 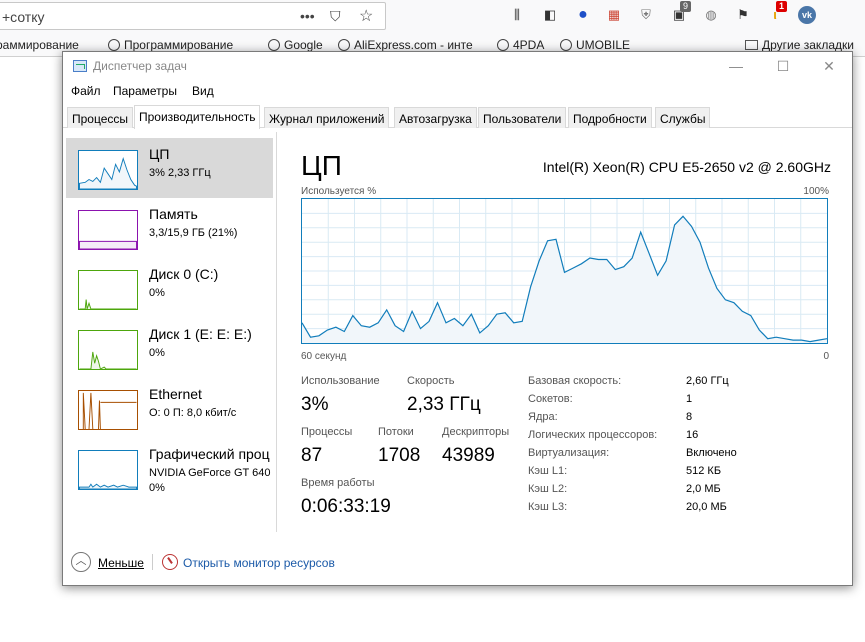 I want to click on bookmark-item: 4PDA, so click(x=520, y=45).